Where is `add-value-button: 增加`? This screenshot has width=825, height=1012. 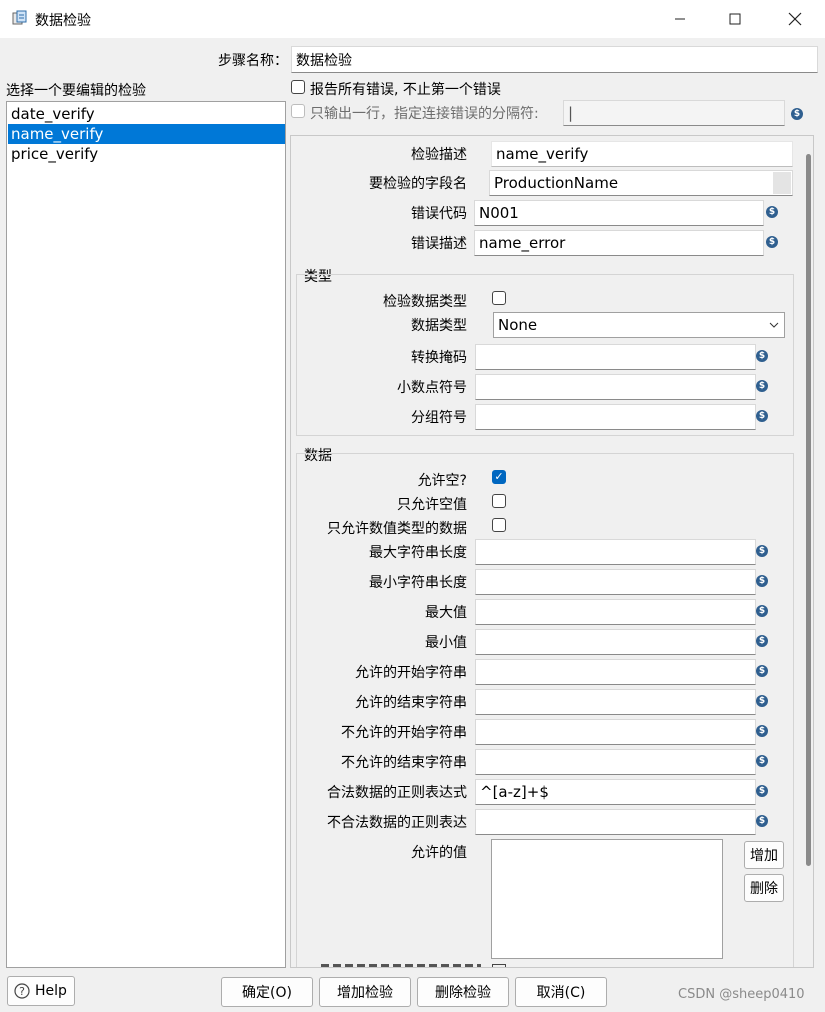
add-value-button: 增加 is located at coordinates (764, 855).